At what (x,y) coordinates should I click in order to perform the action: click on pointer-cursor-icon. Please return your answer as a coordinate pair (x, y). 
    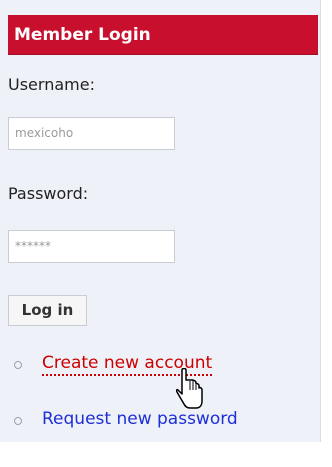
    Looking at the image, I should click on (189, 388).